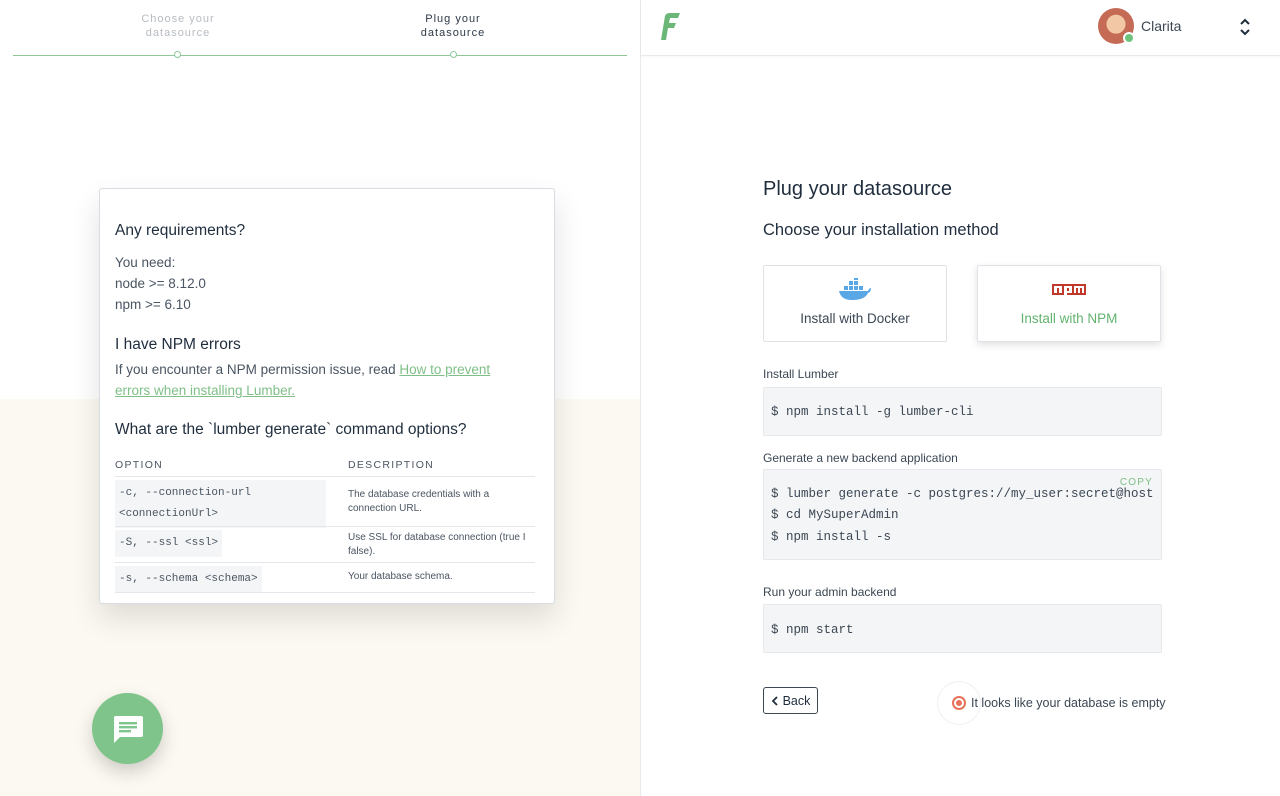 This screenshot has height=796, width=1280. I want to click on forest-logo, so click(668, 29).